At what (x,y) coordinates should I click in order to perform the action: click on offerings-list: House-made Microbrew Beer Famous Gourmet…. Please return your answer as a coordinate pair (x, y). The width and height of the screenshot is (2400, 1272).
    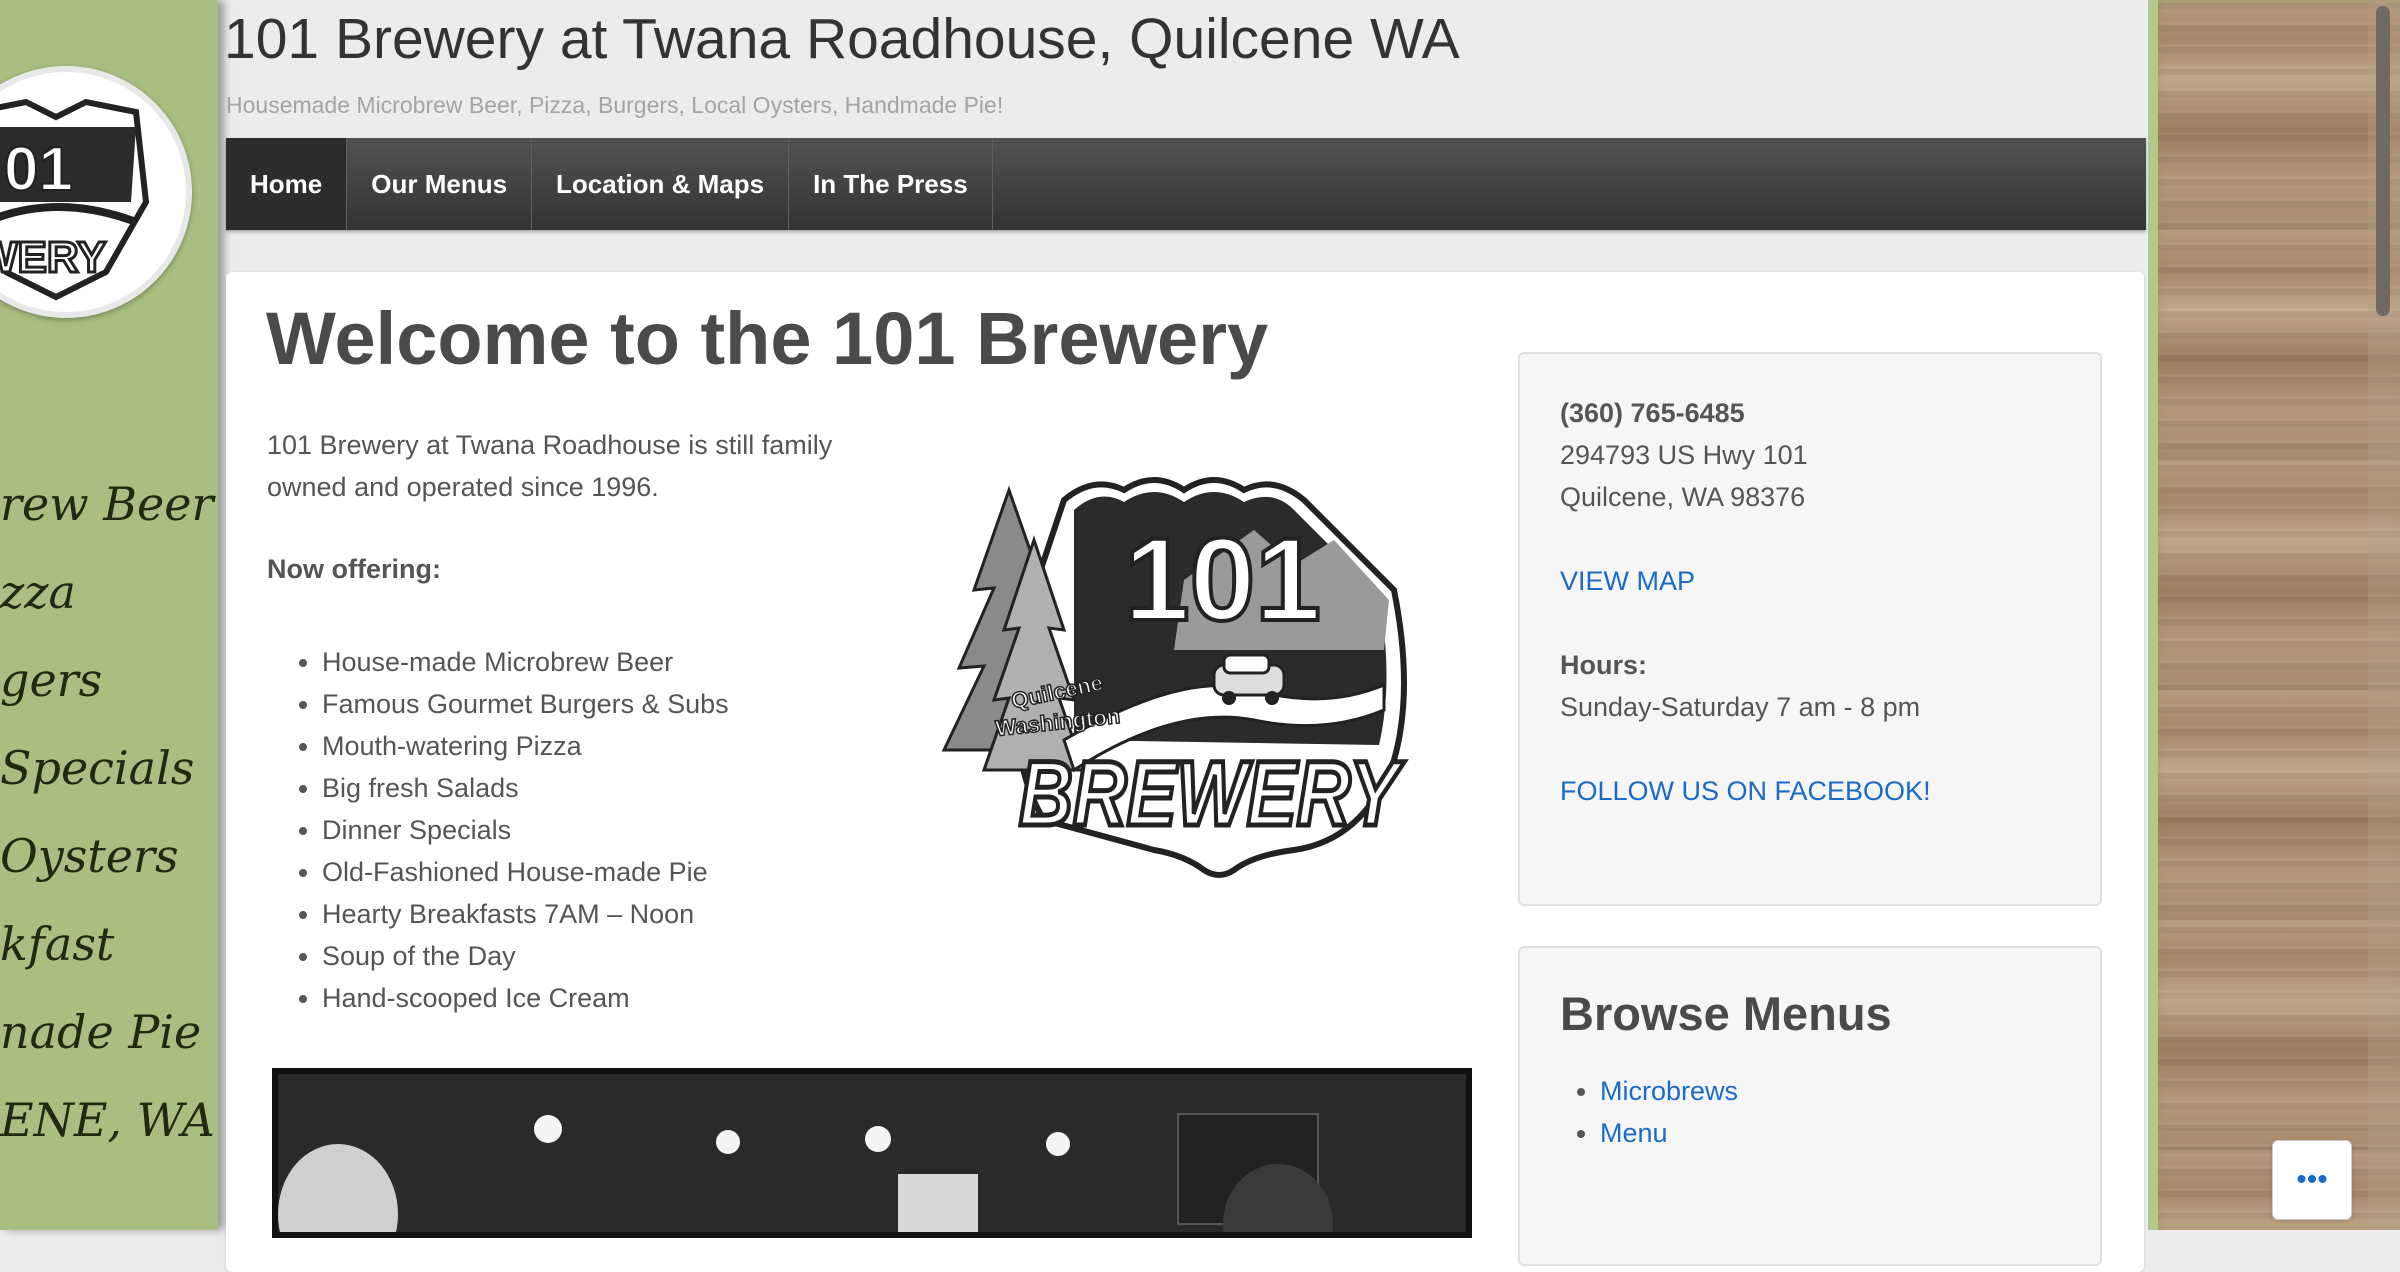
    Looking at the image, I should click on (497, 830).